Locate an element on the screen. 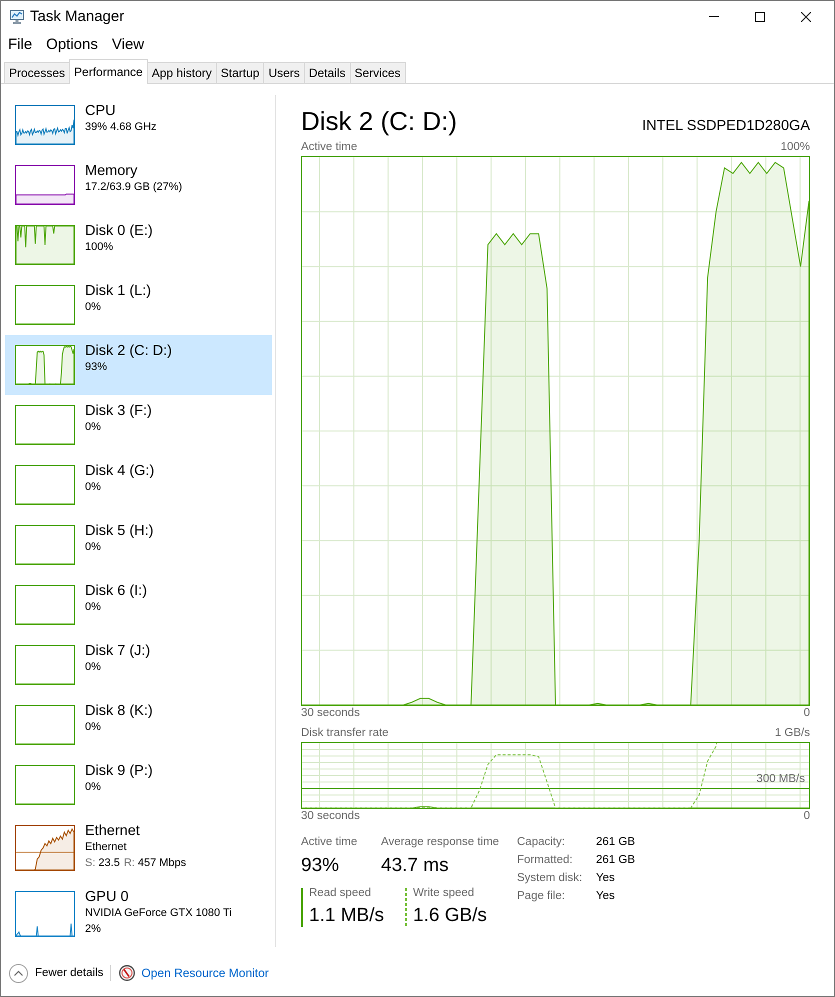 Image resolution: width=835 pixels, height=997 pixels. minimize-icon is located at coordinates (714, 16).